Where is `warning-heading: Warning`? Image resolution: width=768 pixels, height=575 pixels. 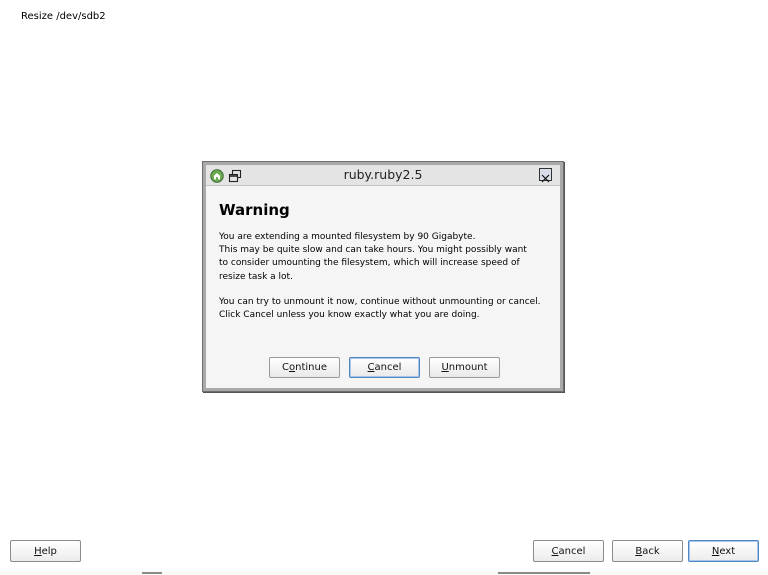 warning-heading: Warning is located at coordinates (254, 210).